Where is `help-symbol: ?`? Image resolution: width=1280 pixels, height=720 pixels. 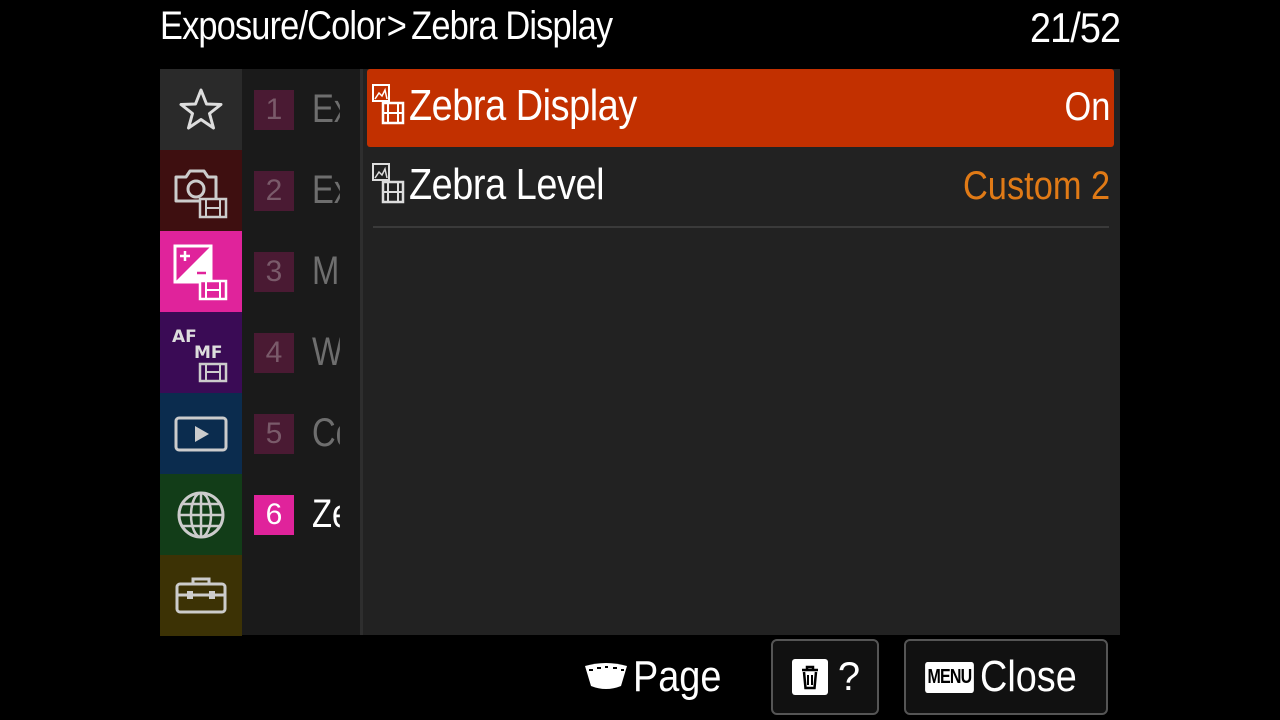
help-symbol: ? is located at coordinates (849, 676).